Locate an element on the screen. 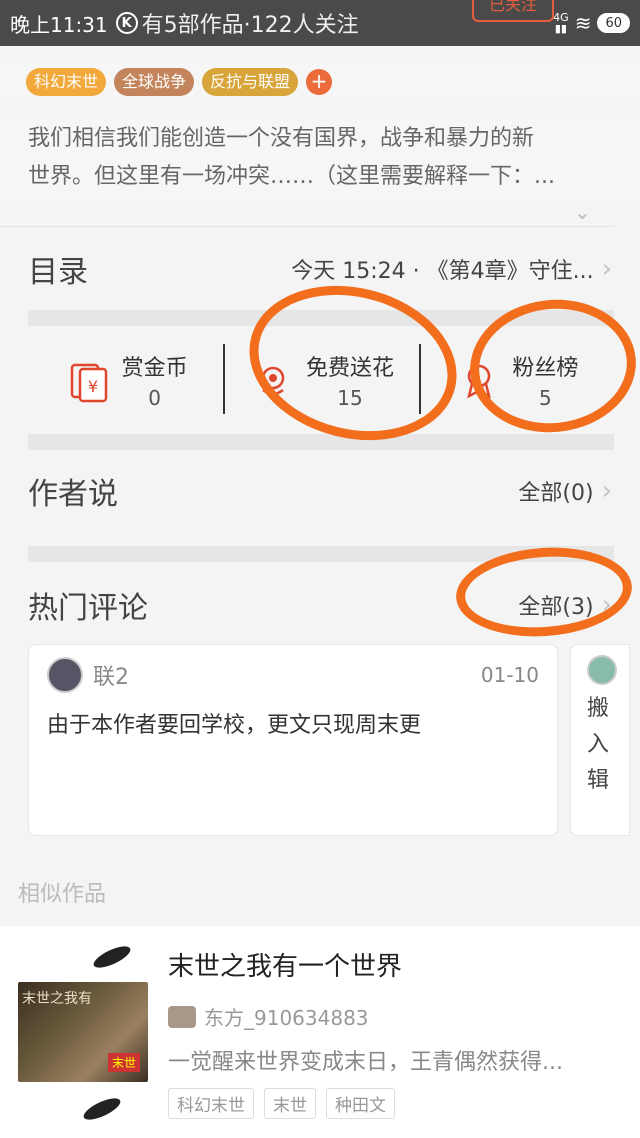 The width and height of the screenshot is (640, 1138). author-avatar is located at coordinates (182, 1016).